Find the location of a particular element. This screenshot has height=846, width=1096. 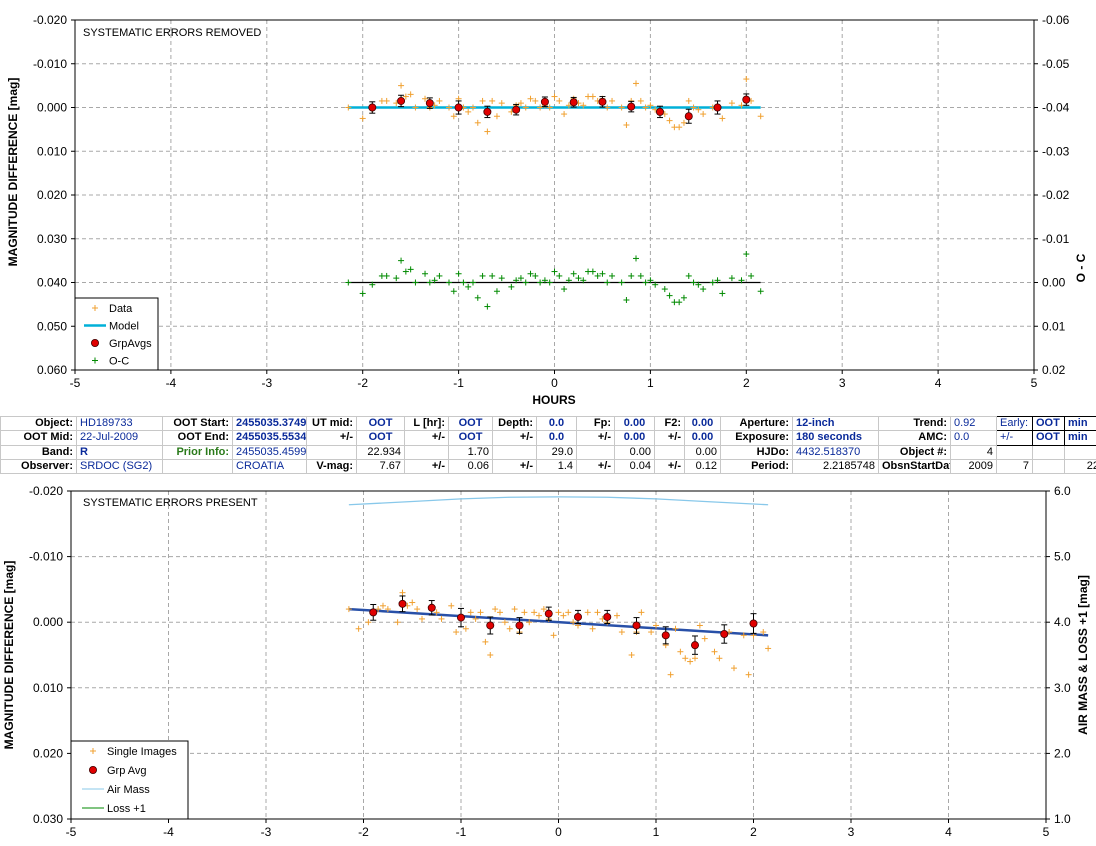

top-plot-title: SYSTEMATIC ERRORS REMOVED is located at coordinates (172, 33).